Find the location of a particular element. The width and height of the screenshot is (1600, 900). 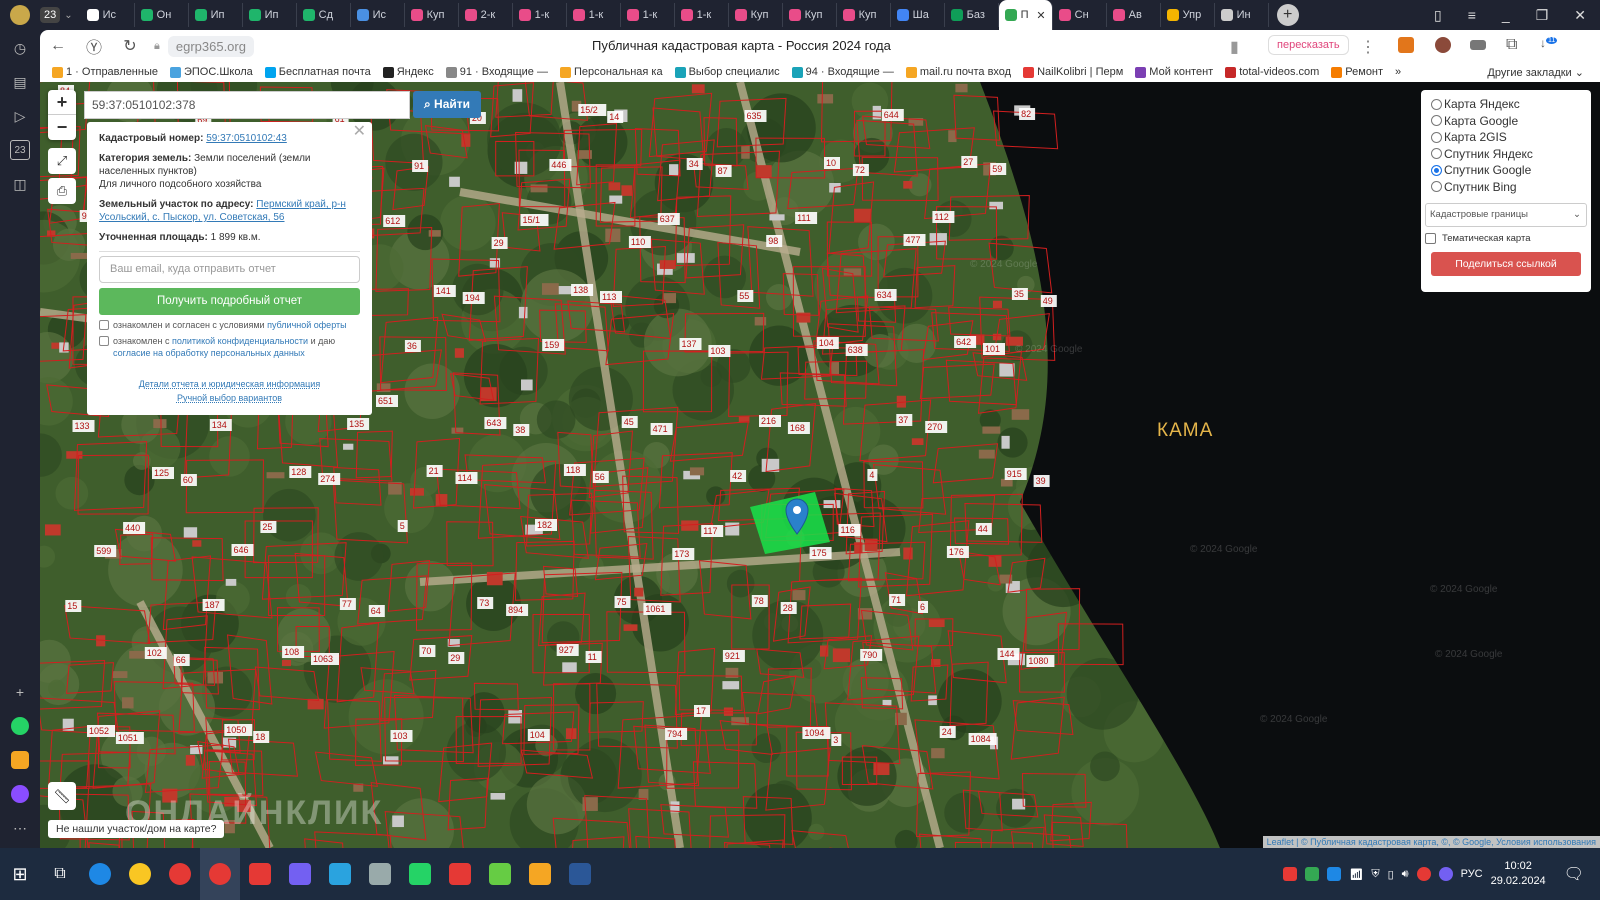

browser-tab: Ис is located at coordinates (108, 15).